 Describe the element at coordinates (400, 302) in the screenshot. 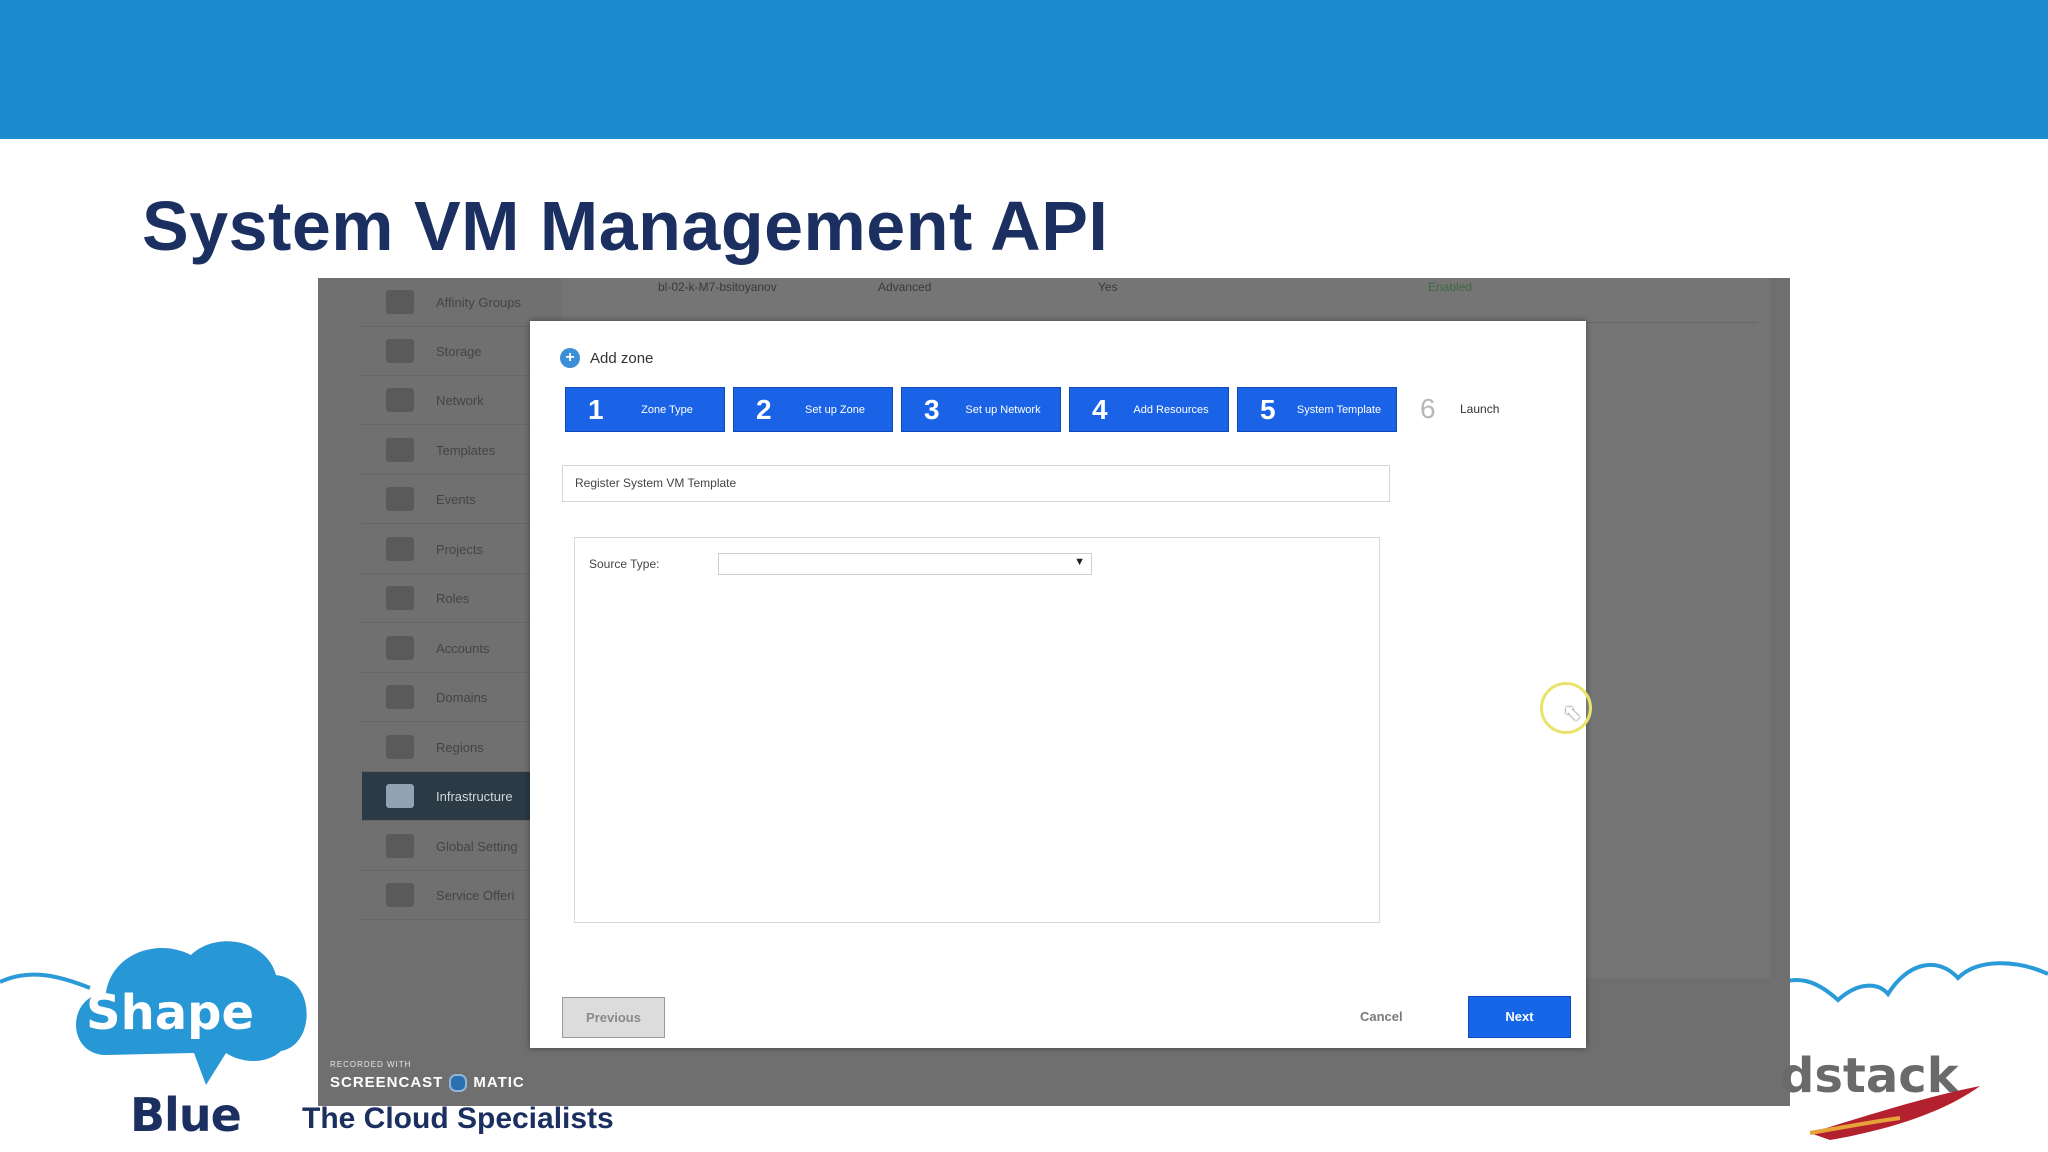

I see `affinity-groups-icon` at that location.